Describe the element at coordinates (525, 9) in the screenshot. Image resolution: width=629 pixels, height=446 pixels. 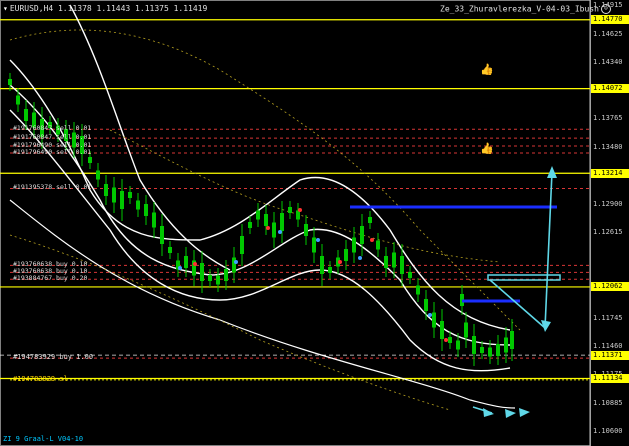
I see `expert-advisor-label: Ze_33_Zhuravlerezka_V-04-03_Ibush ☺` at that location.